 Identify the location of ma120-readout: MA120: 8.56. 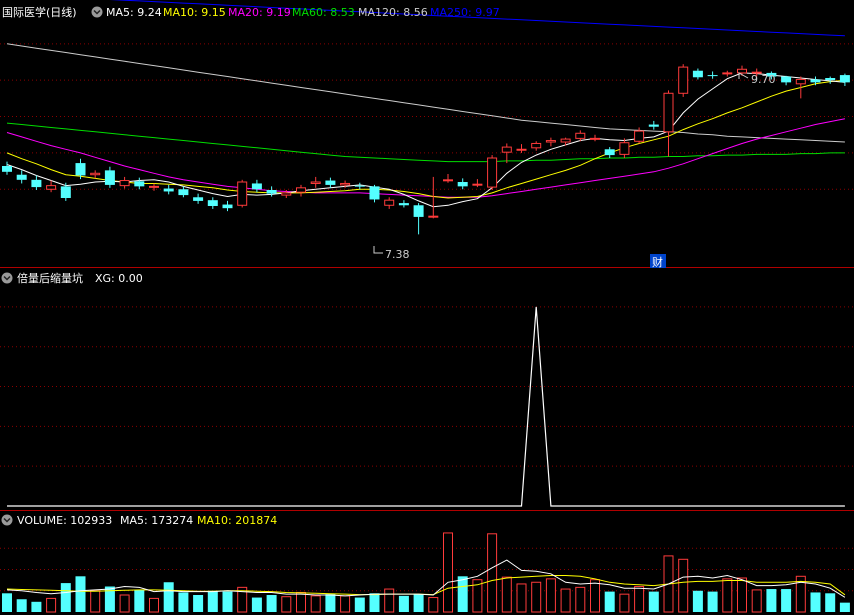
(393, 12).